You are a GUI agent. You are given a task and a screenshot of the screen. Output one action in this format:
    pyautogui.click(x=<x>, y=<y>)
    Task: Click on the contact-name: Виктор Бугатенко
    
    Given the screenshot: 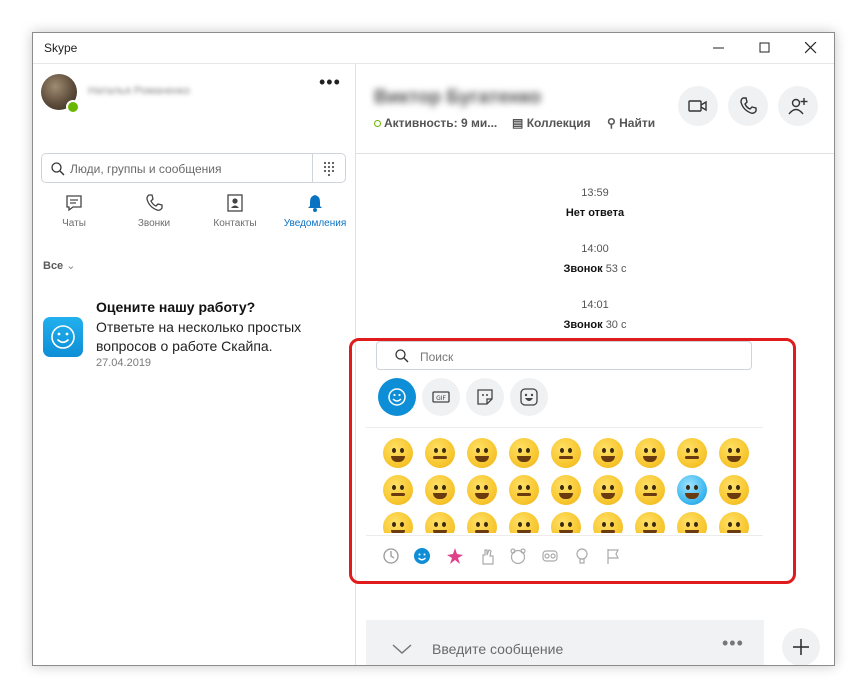 What is the action you would take?
    pyautogui.click(x=457, y=98)
    